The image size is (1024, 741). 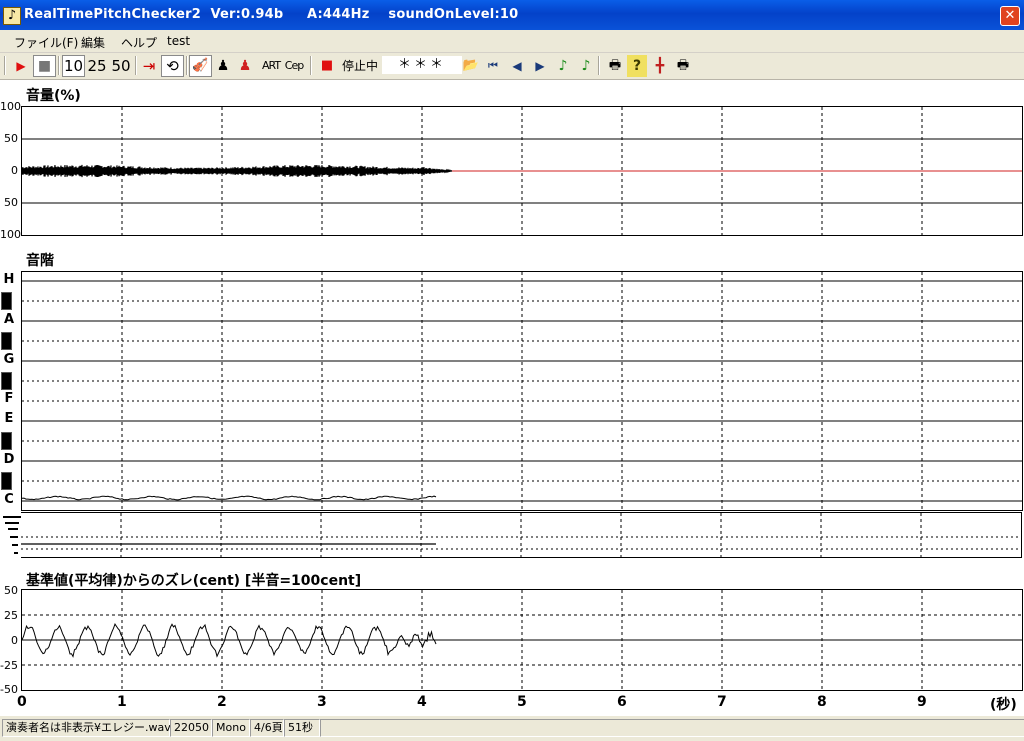 I want to click on octave-strip-svg, so click(x=521, y=535).